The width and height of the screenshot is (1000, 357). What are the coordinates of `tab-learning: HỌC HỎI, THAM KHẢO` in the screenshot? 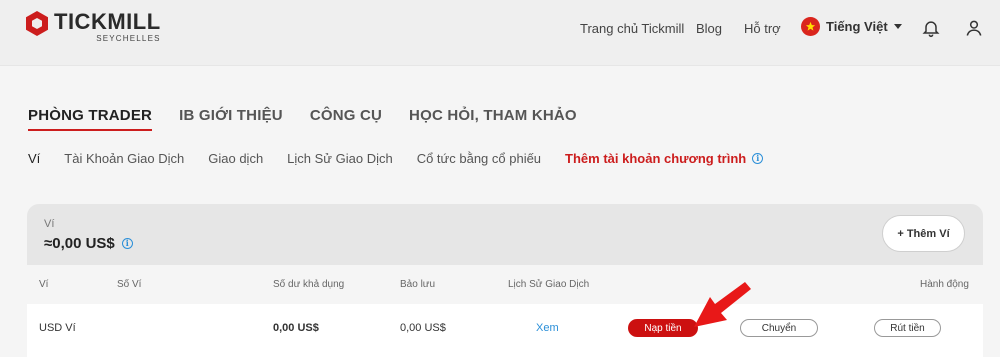 It's located at (493, 119).